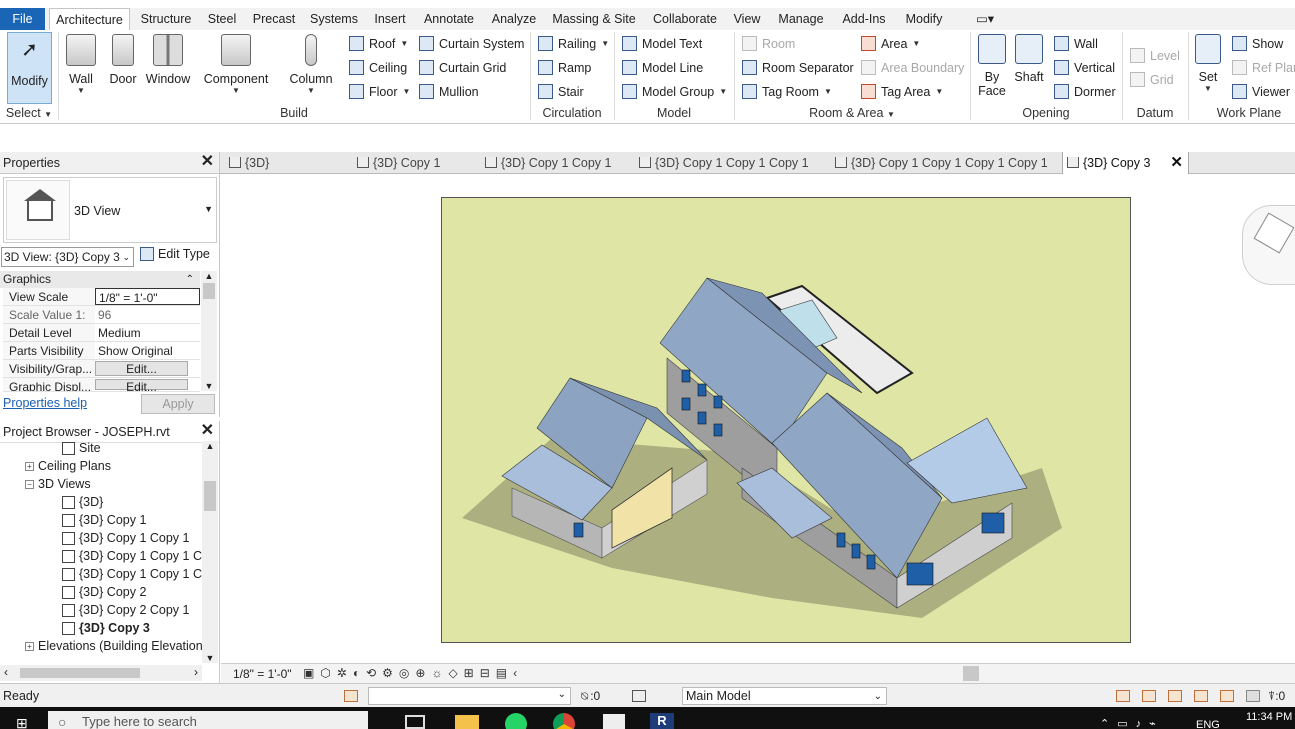 Image resolution: width=1295 pixels, height=729 pixels. I want to click on door-button: Door, so click(123, 60).